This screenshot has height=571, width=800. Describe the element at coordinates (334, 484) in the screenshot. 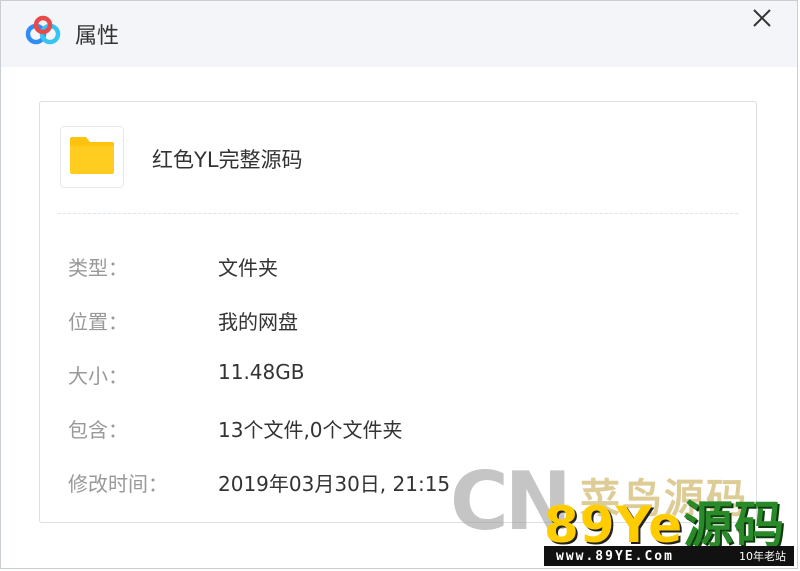

I see `property-value: 2019年03月30日, 21:15` at that location.